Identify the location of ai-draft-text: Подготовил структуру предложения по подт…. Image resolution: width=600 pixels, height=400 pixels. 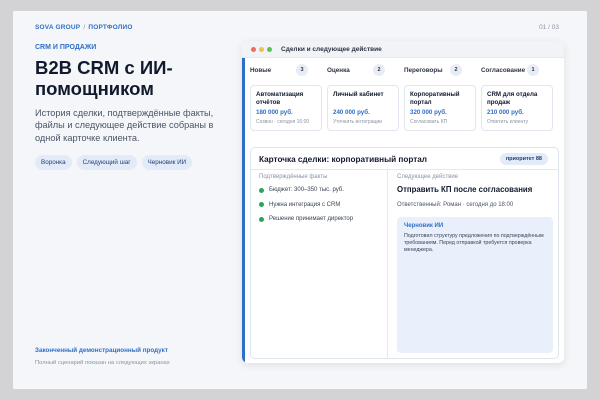
(474, 243).